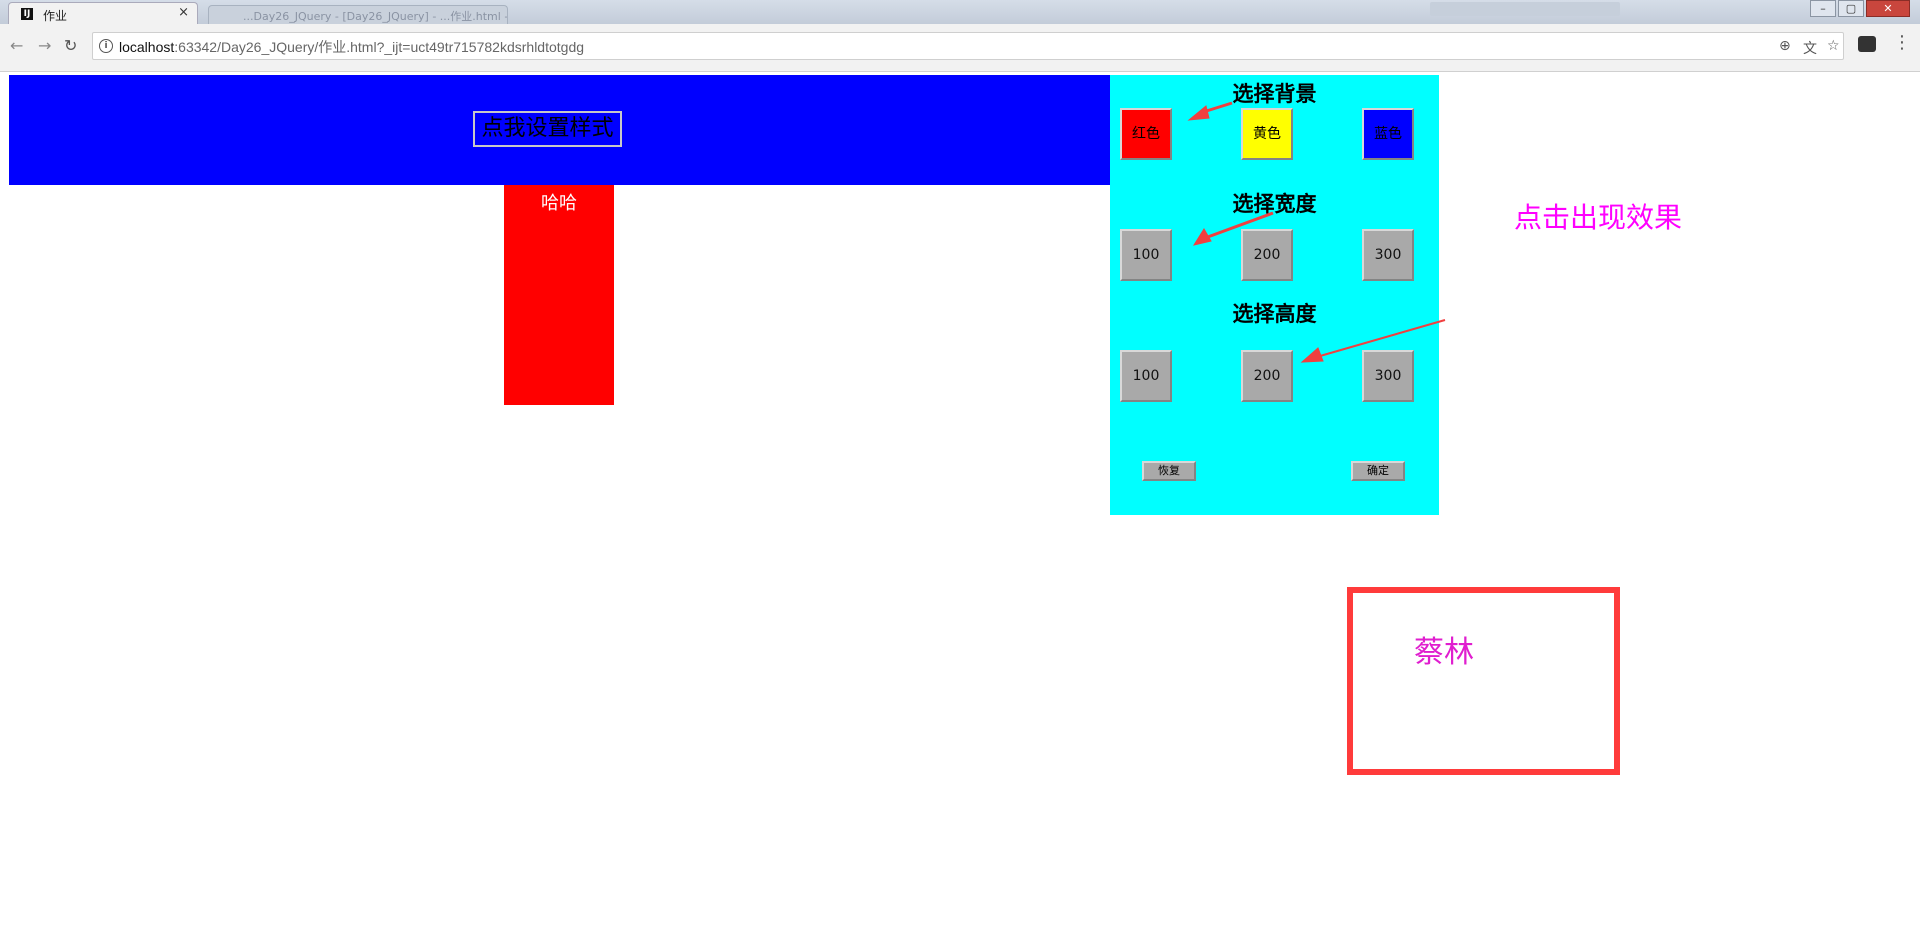 This screenshot has height=939, width=1920. I want to click on intellij-icon: IJ, so click(27, 14).